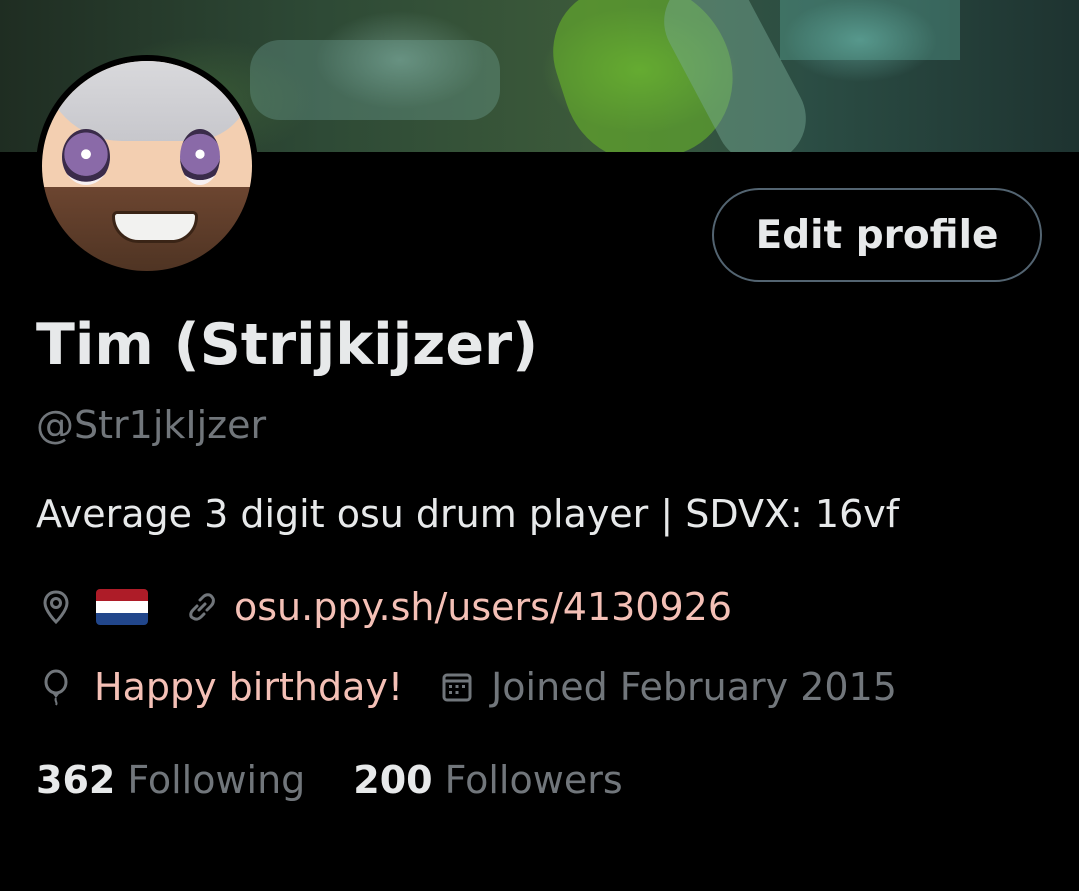 This screenshot has width=1079, height=891. I want to click on follow-stats: 362 Following 200 Followers, so click(329, 780).